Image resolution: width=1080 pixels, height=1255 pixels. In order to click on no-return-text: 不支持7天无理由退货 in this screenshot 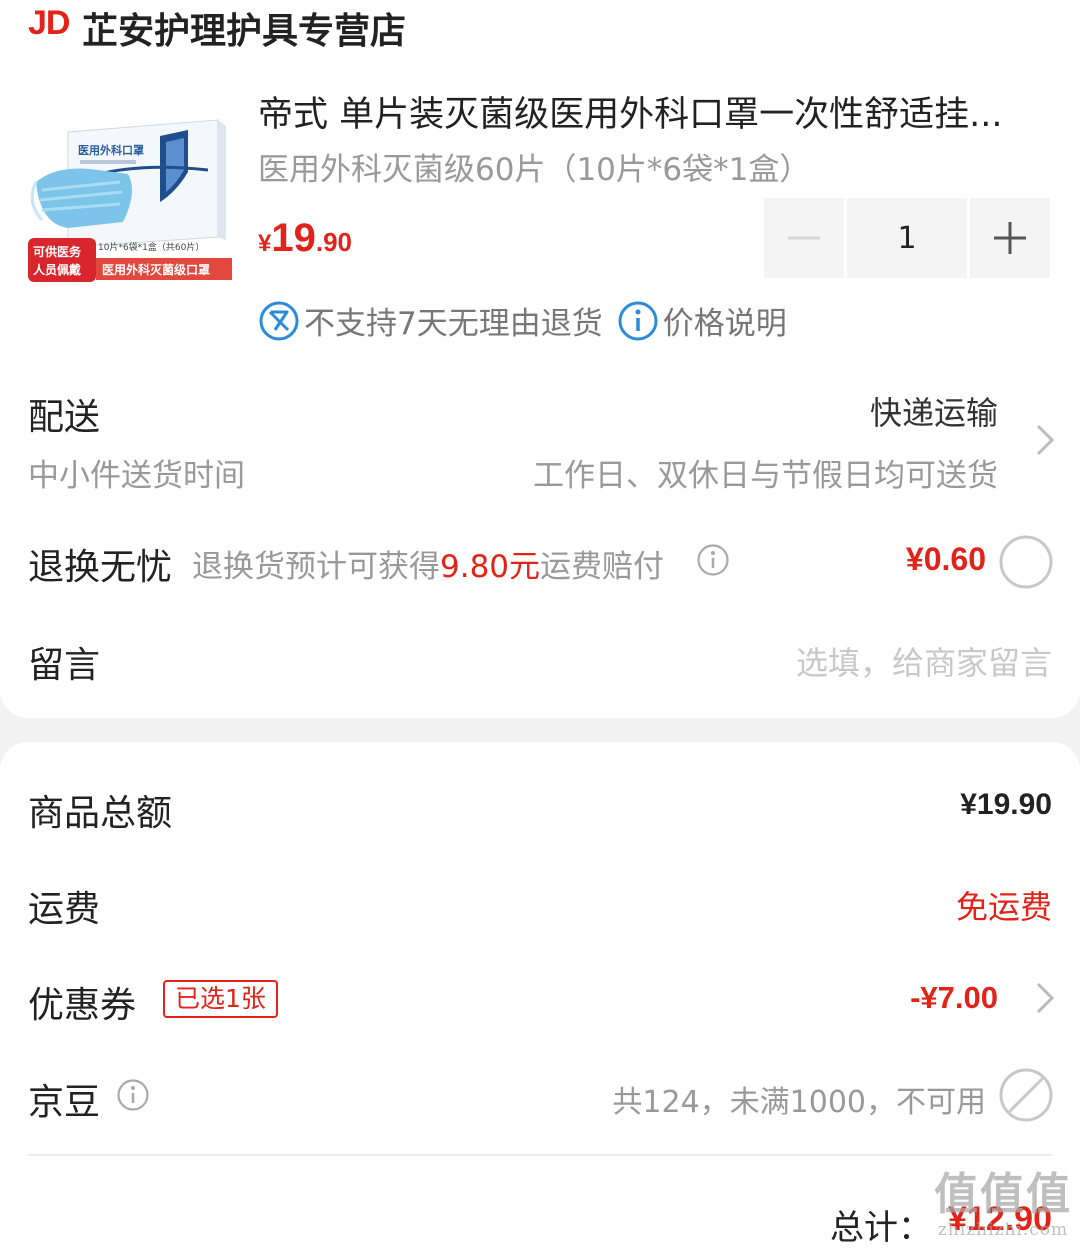, I will do `click(453, 324)`.